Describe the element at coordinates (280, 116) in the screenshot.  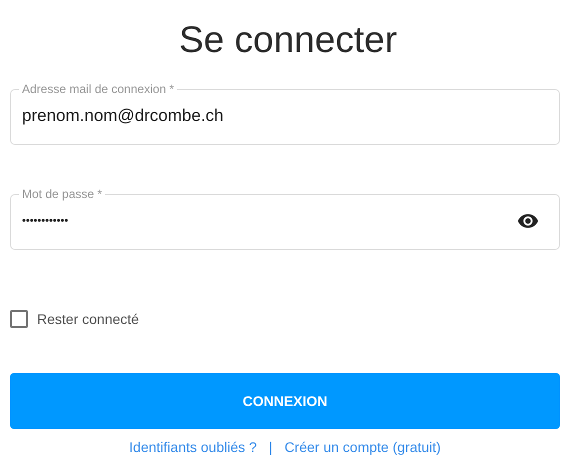
I see `field-value: prenom.nom@drcombe.ch` at that location.